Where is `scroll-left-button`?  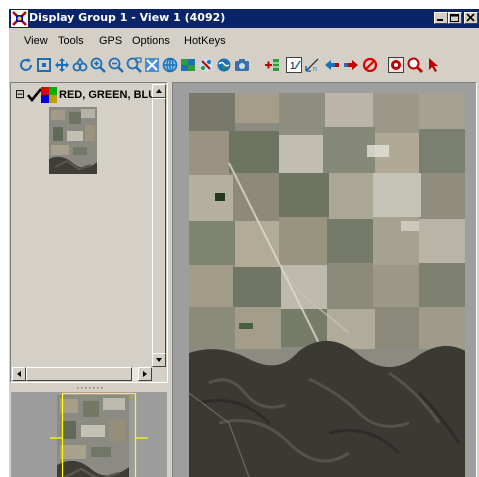
scroll-left-button is located at coordinates (19, 374).